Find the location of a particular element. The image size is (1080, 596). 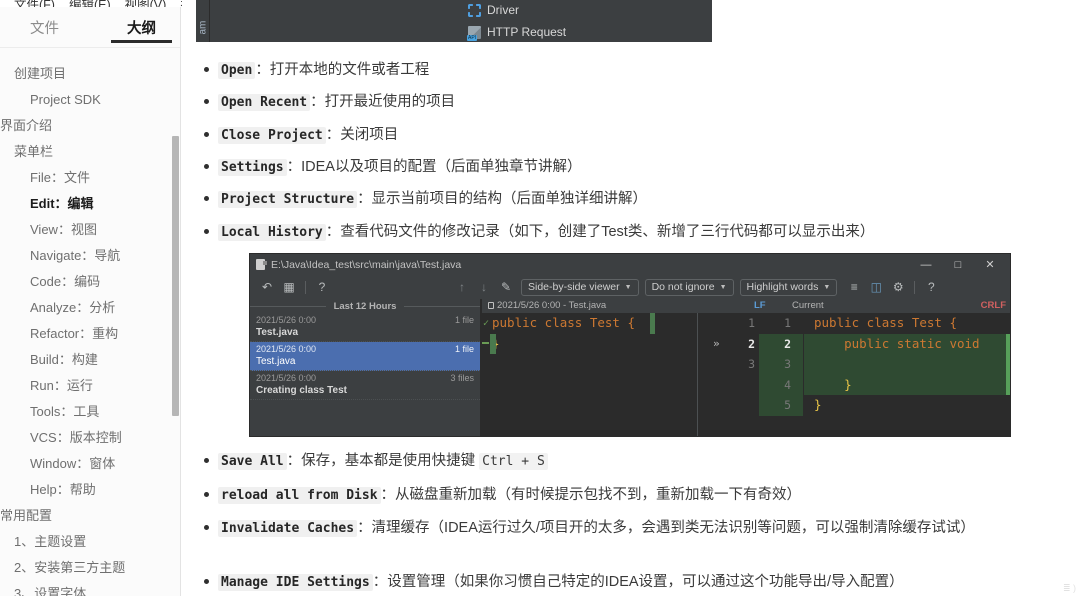

diff-right-line is located at coordinates (907, 364).